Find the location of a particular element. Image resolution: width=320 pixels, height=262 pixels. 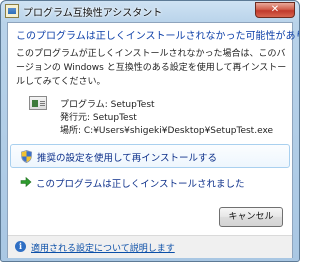

cancel-button: キャンセル is located at coordinates (251, 217).